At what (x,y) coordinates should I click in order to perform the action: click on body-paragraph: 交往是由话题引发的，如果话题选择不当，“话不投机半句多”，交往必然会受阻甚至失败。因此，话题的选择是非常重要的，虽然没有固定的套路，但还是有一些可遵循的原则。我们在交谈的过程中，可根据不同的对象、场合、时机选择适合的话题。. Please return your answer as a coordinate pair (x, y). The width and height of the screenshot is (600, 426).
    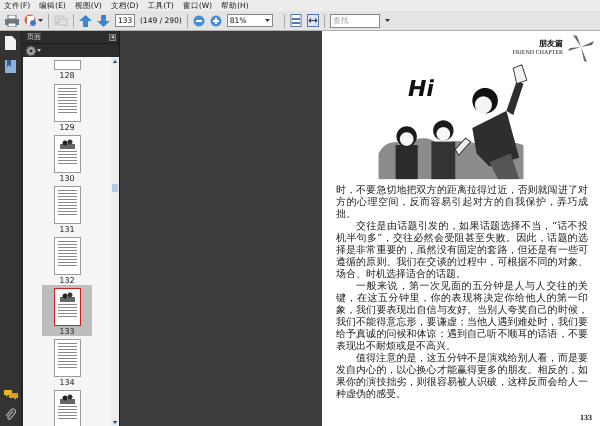
    Looking at the image, I should click on (462, 250).